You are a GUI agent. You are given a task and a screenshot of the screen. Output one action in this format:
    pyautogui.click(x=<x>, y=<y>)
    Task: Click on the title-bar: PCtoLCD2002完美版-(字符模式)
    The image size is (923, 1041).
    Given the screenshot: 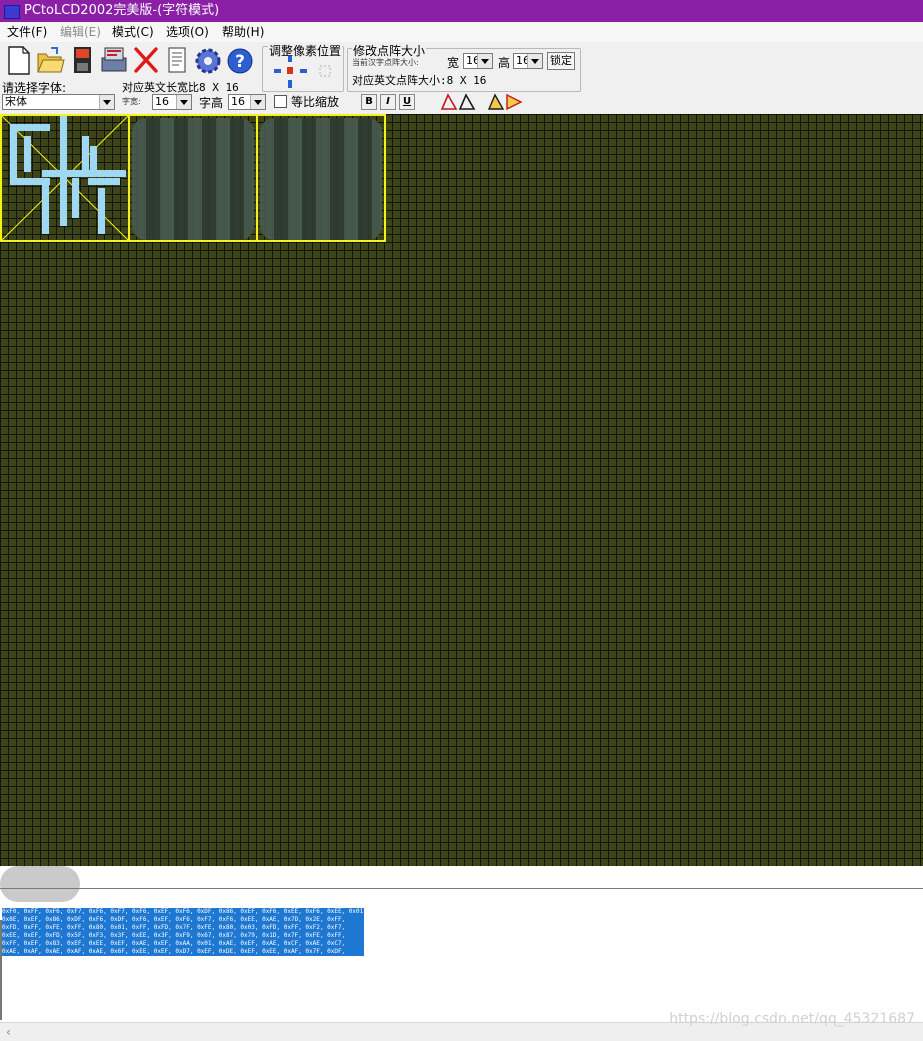 What is the action you would take?
    pyautogui.click(x=461, y=11)
    